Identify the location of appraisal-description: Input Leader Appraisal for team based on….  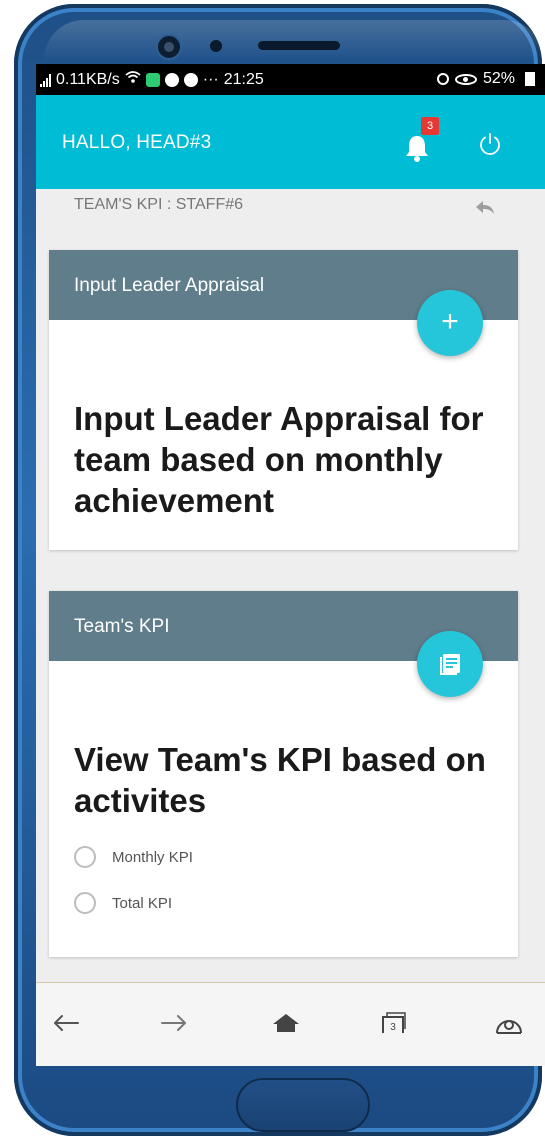
(279, 459).